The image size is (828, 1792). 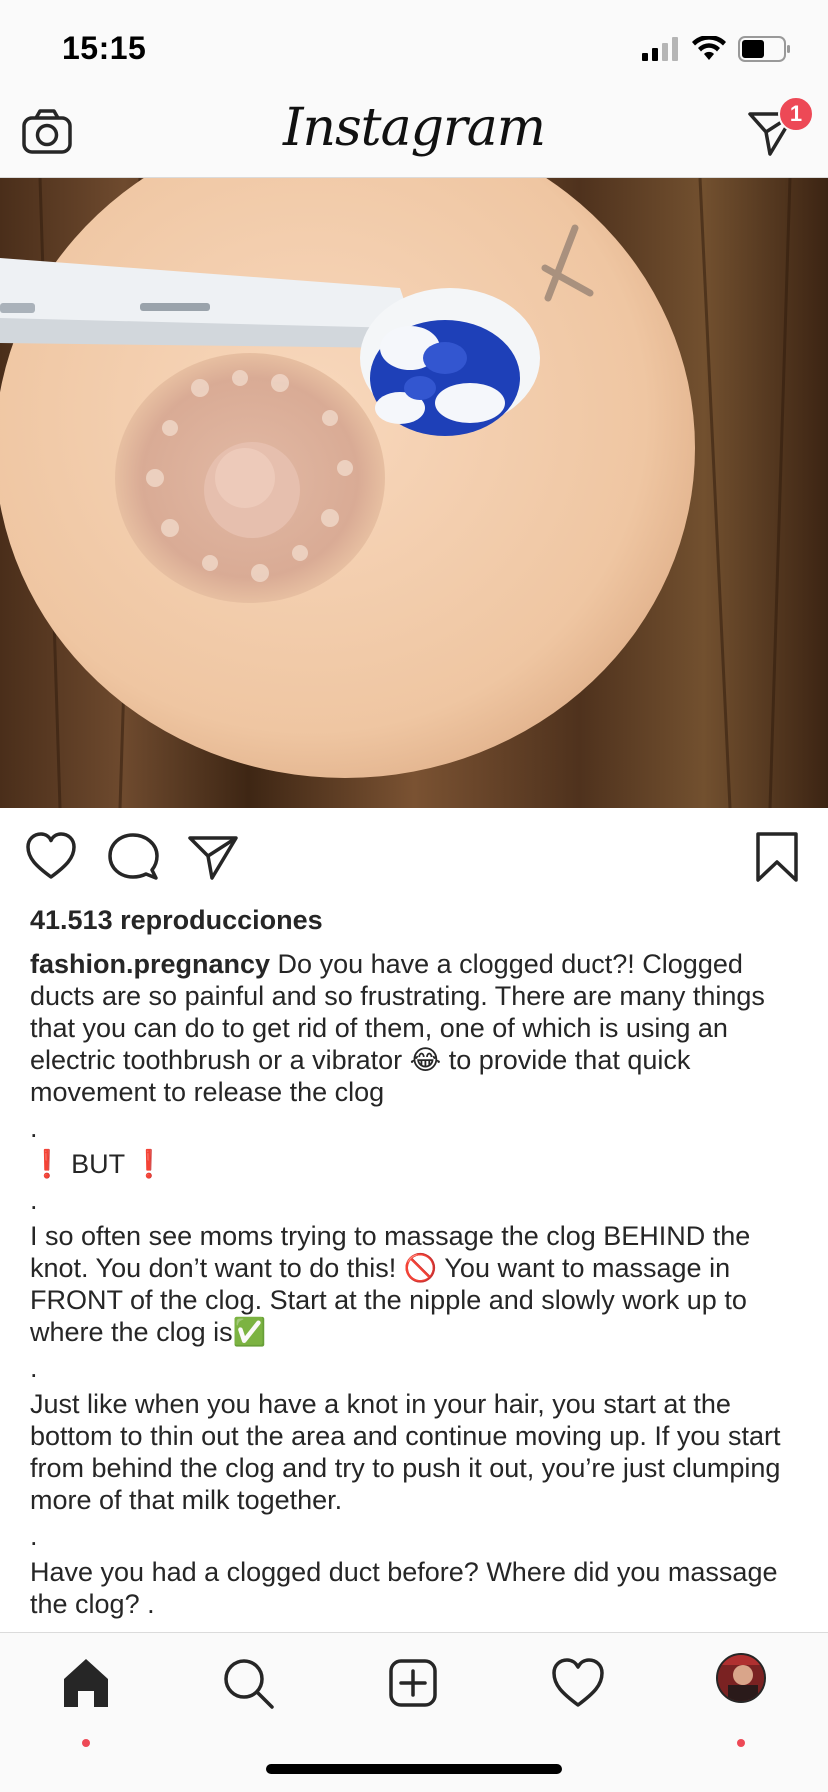 I want to click on bookmark-icon, so click(x=777, y=857).